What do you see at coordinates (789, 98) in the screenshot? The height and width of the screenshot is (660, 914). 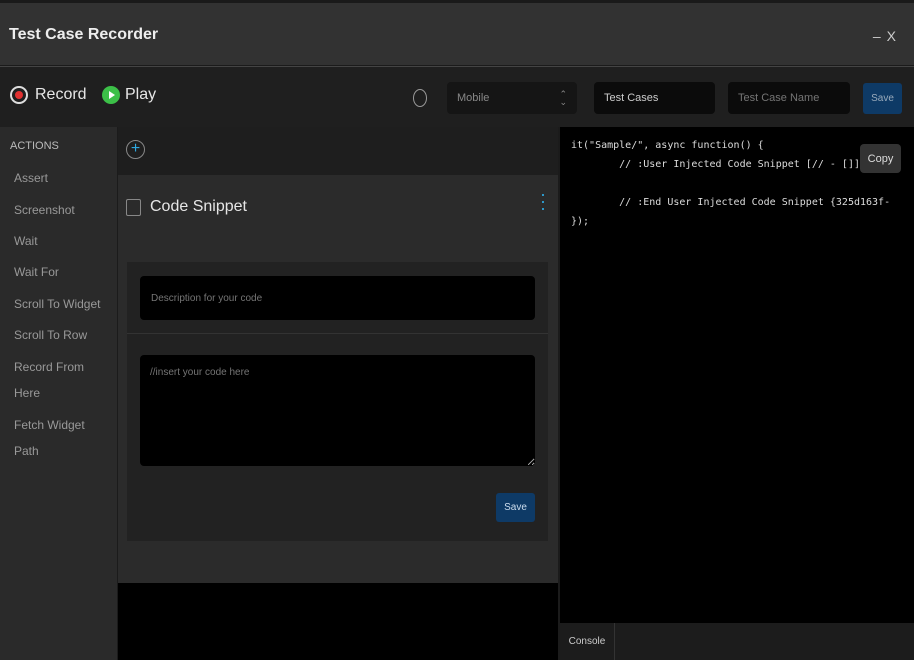 I see `test-case-name-input` at bounding box center [789, 98].